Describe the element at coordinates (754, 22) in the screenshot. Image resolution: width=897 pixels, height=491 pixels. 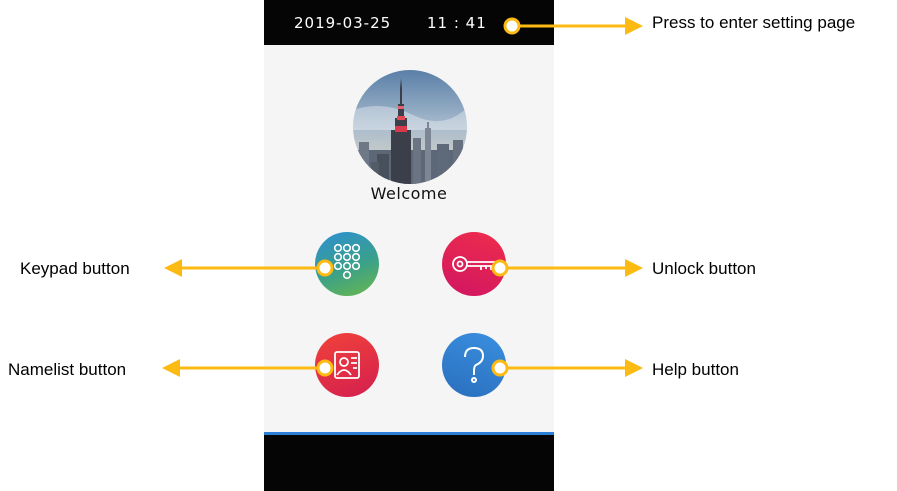
I see `settings-callout-label: Press to enter setting page` at that location.